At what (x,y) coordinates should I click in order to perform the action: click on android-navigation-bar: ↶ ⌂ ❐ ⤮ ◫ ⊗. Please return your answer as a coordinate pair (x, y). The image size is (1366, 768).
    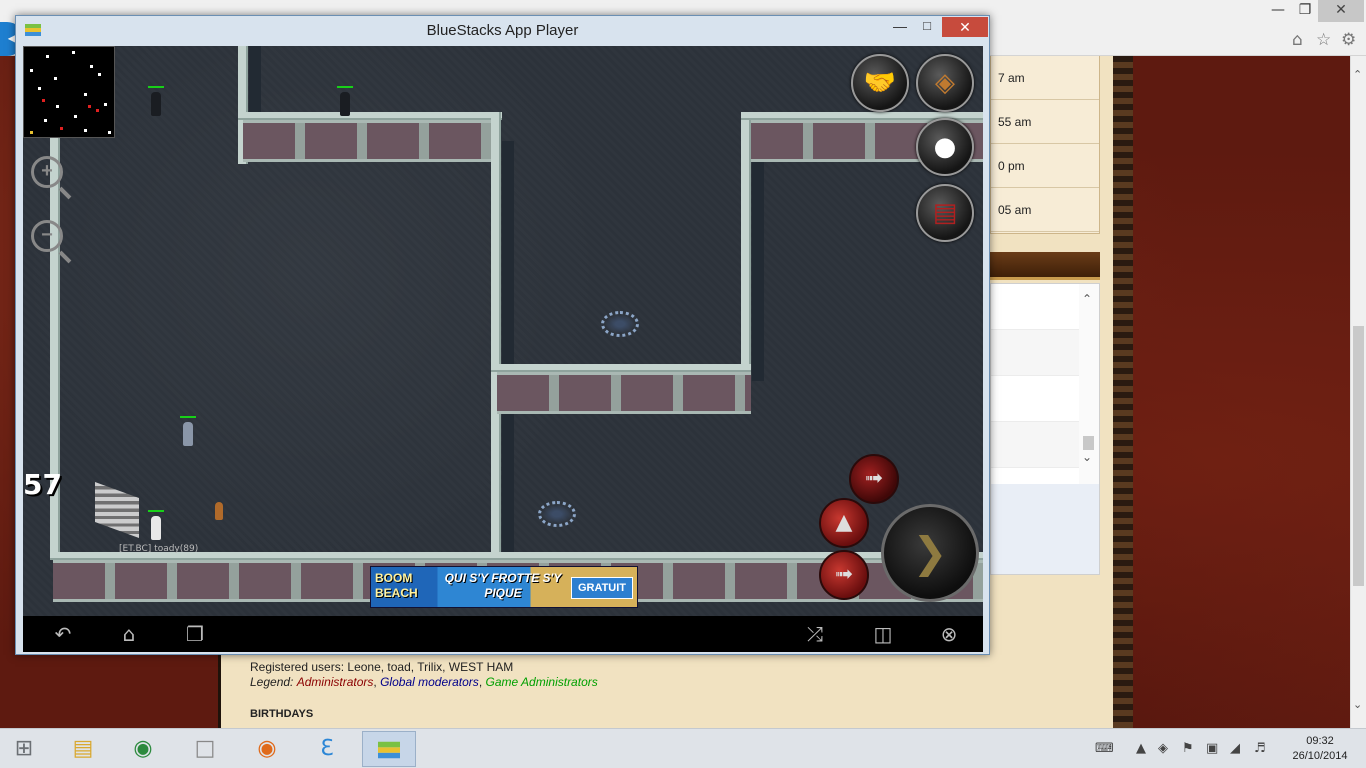
    Looking at the image, I should click on (503, 634).